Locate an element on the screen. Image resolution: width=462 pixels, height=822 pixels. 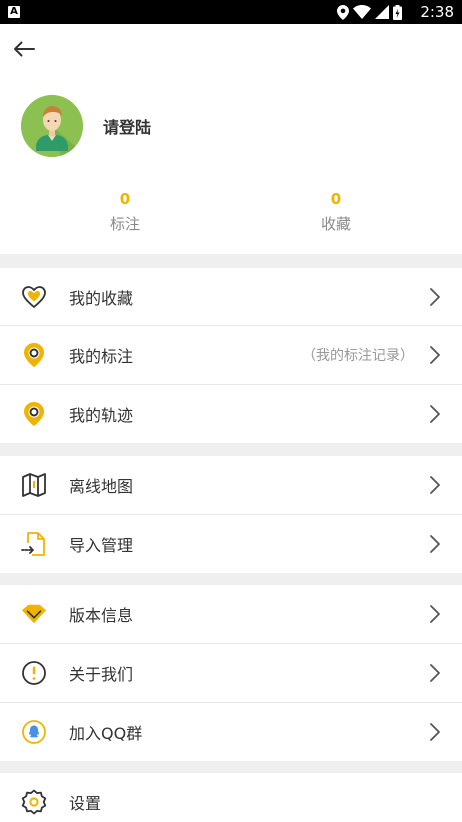
menu-item-join-qq-group: 加入QQ群 is located at coordinates (231, 732).